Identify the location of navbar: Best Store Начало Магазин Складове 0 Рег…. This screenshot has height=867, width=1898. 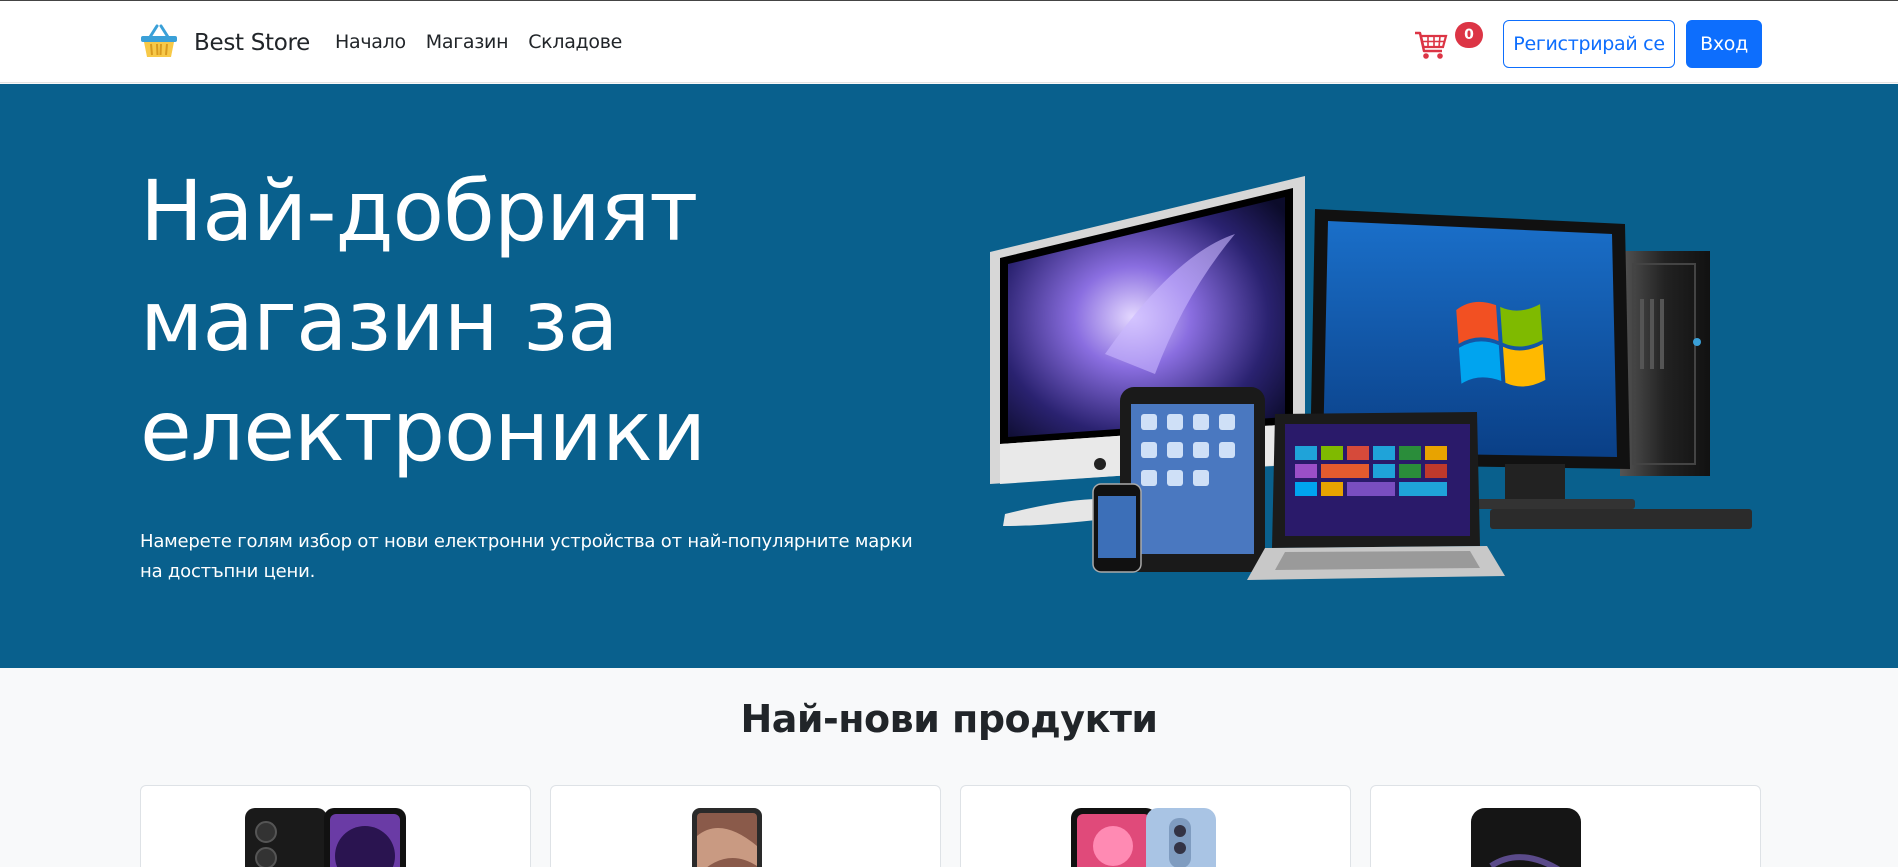
(949, 42).